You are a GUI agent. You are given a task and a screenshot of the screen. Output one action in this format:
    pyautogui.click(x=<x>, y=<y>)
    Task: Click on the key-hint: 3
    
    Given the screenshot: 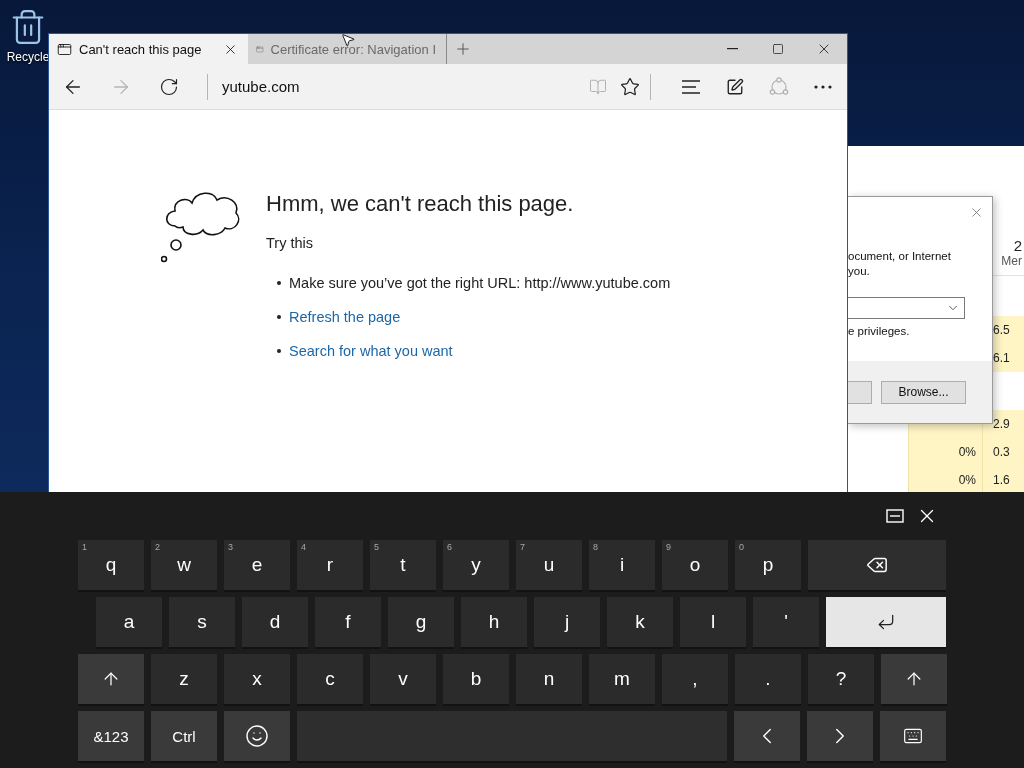 What is the action you would take?
    pyautogui.click(x=230, y=547)
    